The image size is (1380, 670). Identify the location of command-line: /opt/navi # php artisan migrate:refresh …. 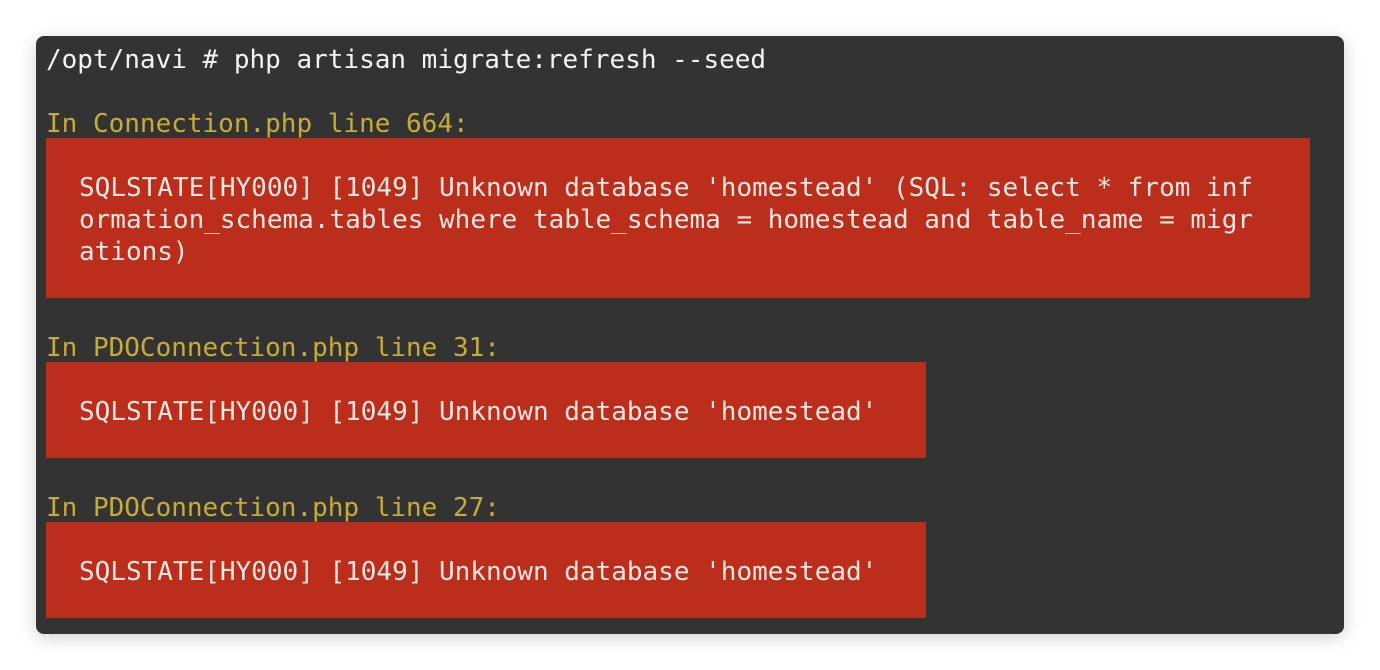
(406, 60).